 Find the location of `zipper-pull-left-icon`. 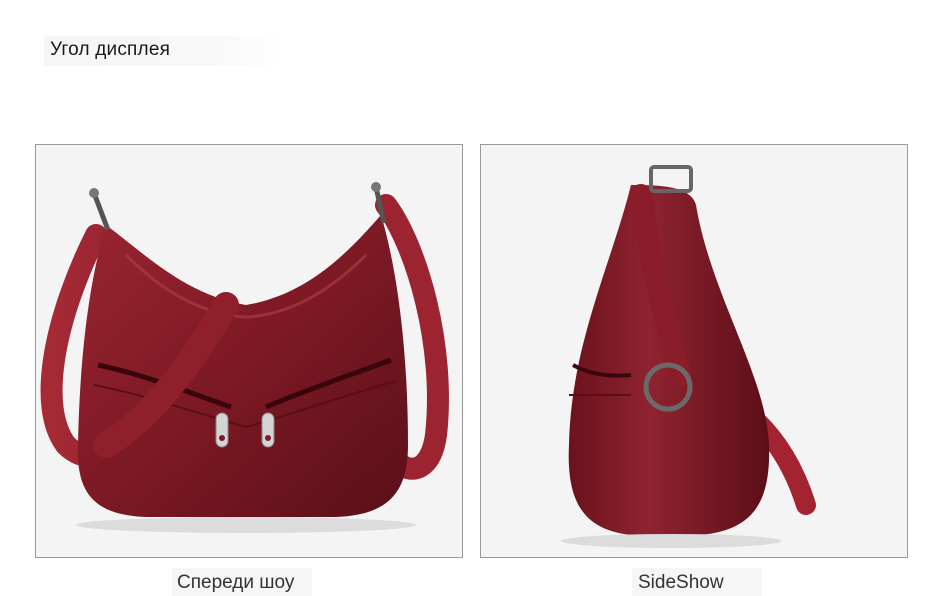

zipper-pull-left-icon is located at coordinates (222, 430).